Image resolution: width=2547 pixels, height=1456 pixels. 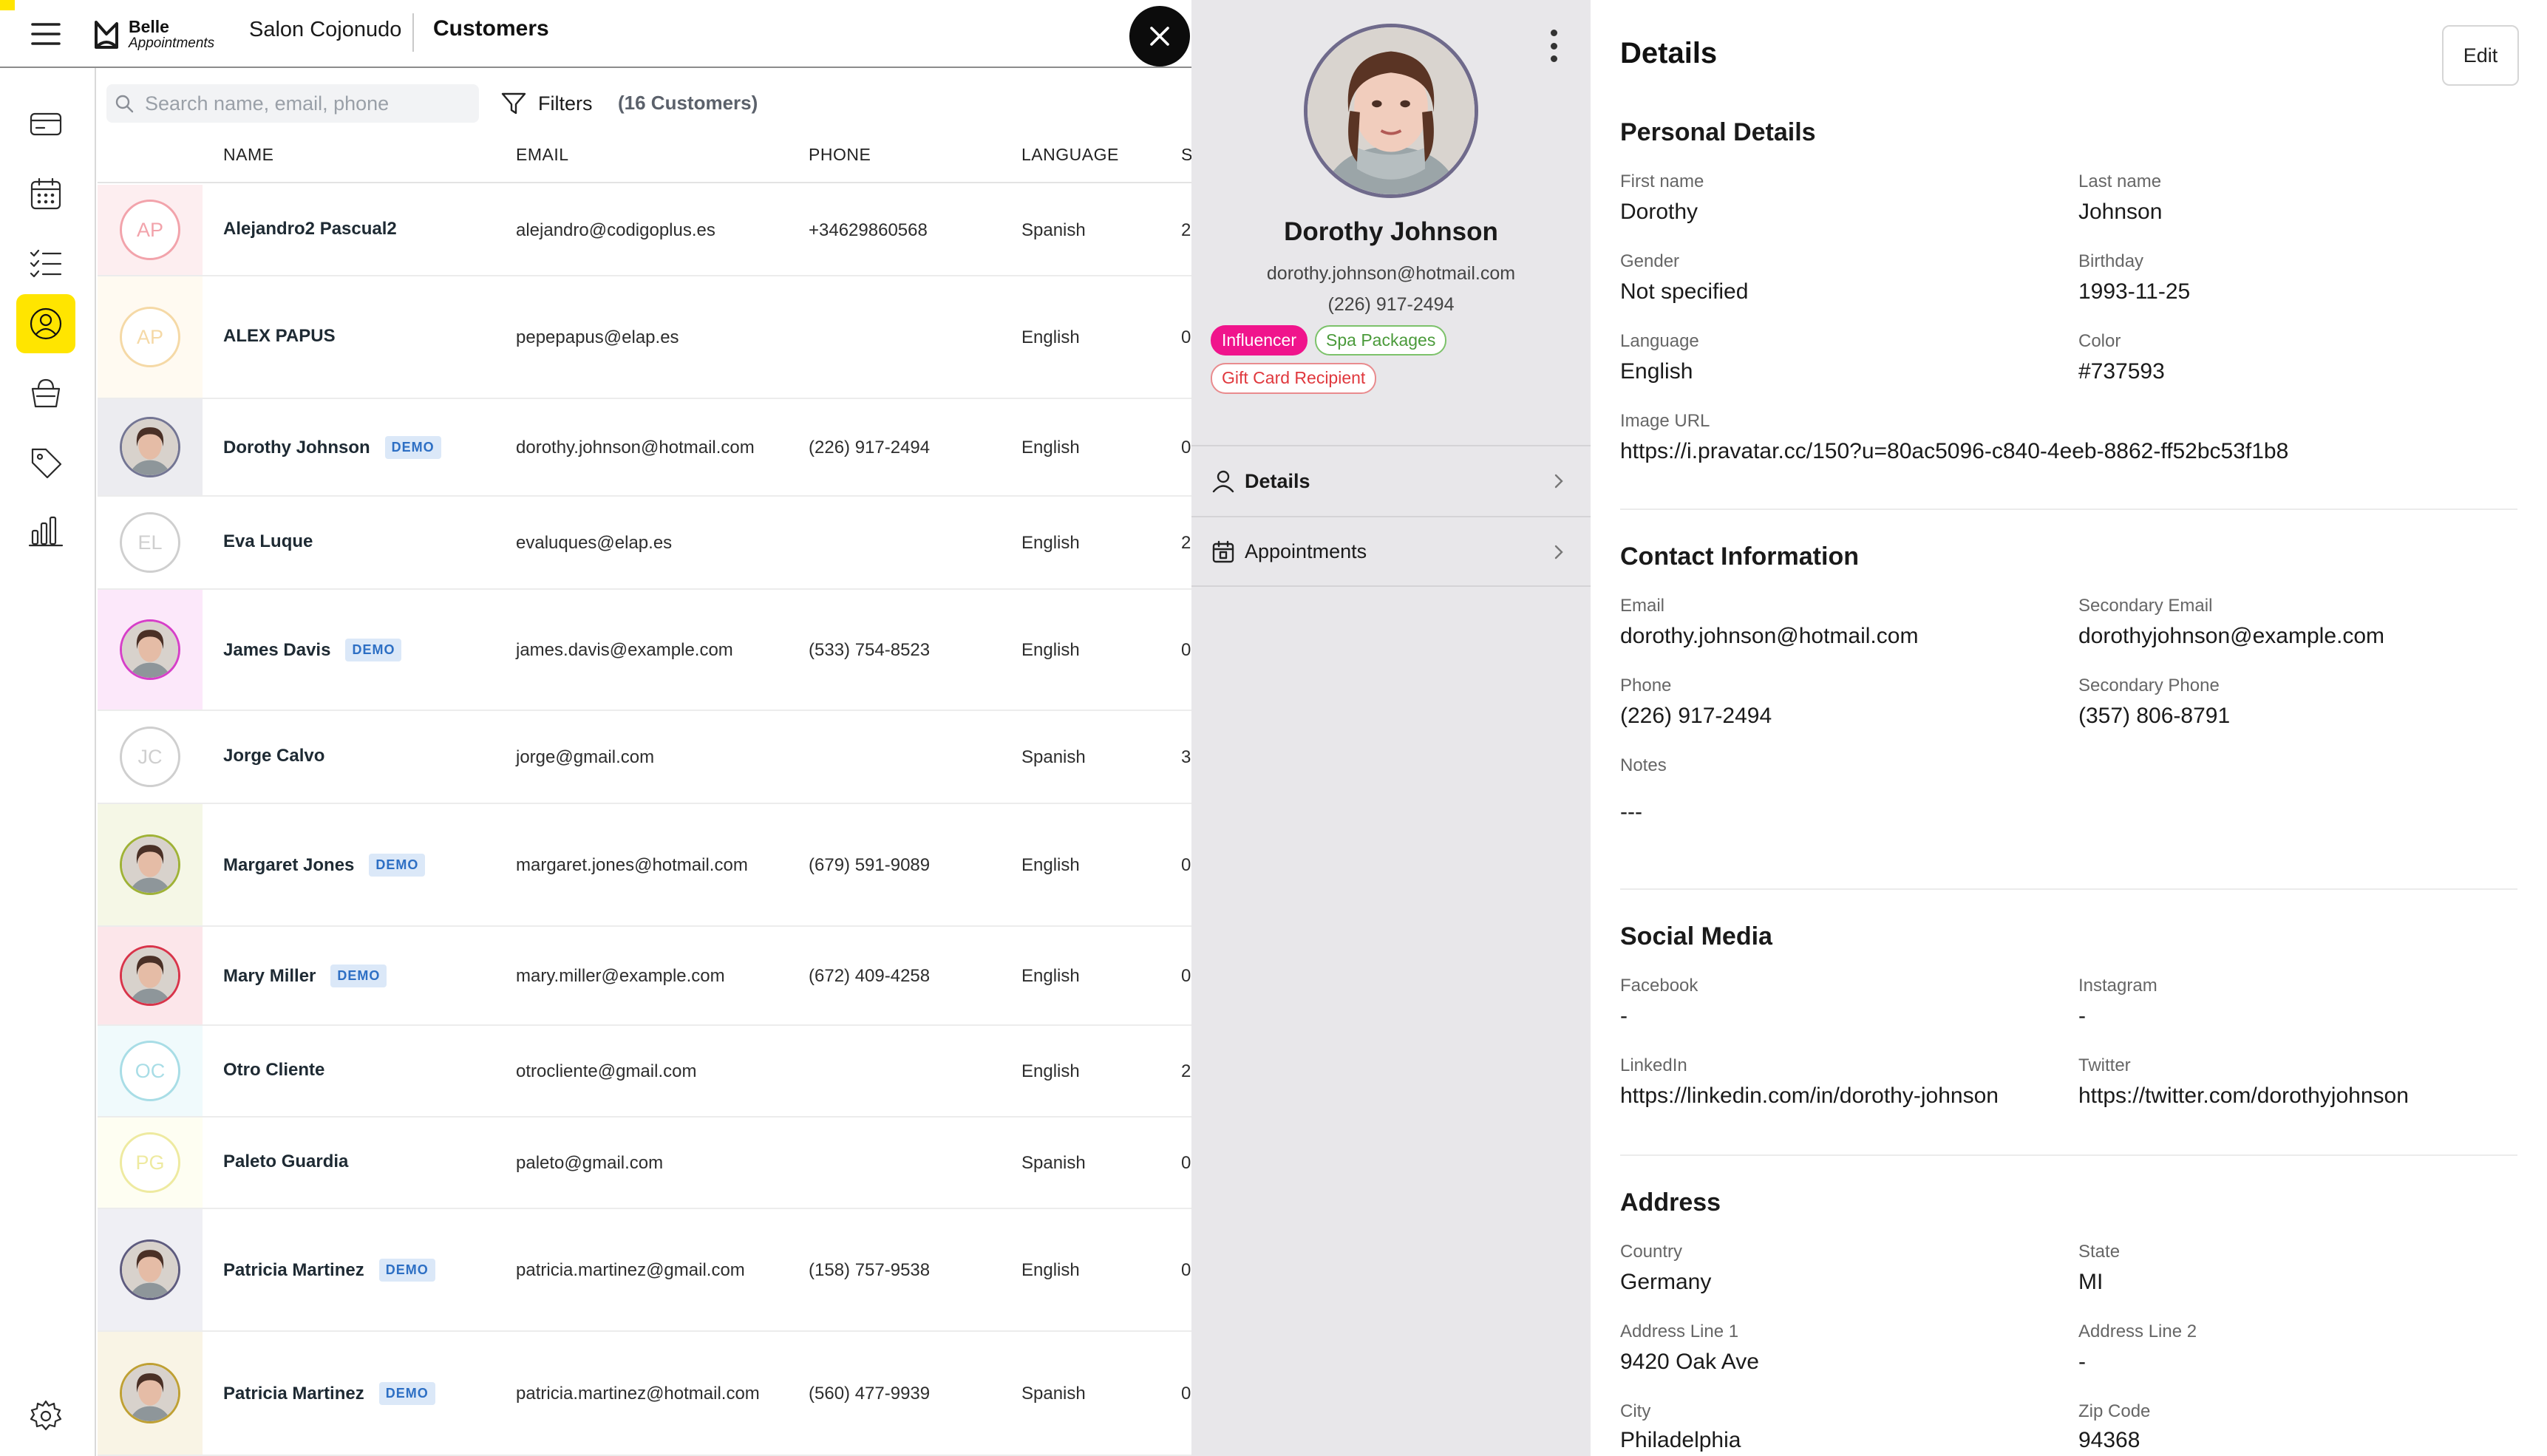 I want to click on avatar: EL, so click(x=150, y=542).